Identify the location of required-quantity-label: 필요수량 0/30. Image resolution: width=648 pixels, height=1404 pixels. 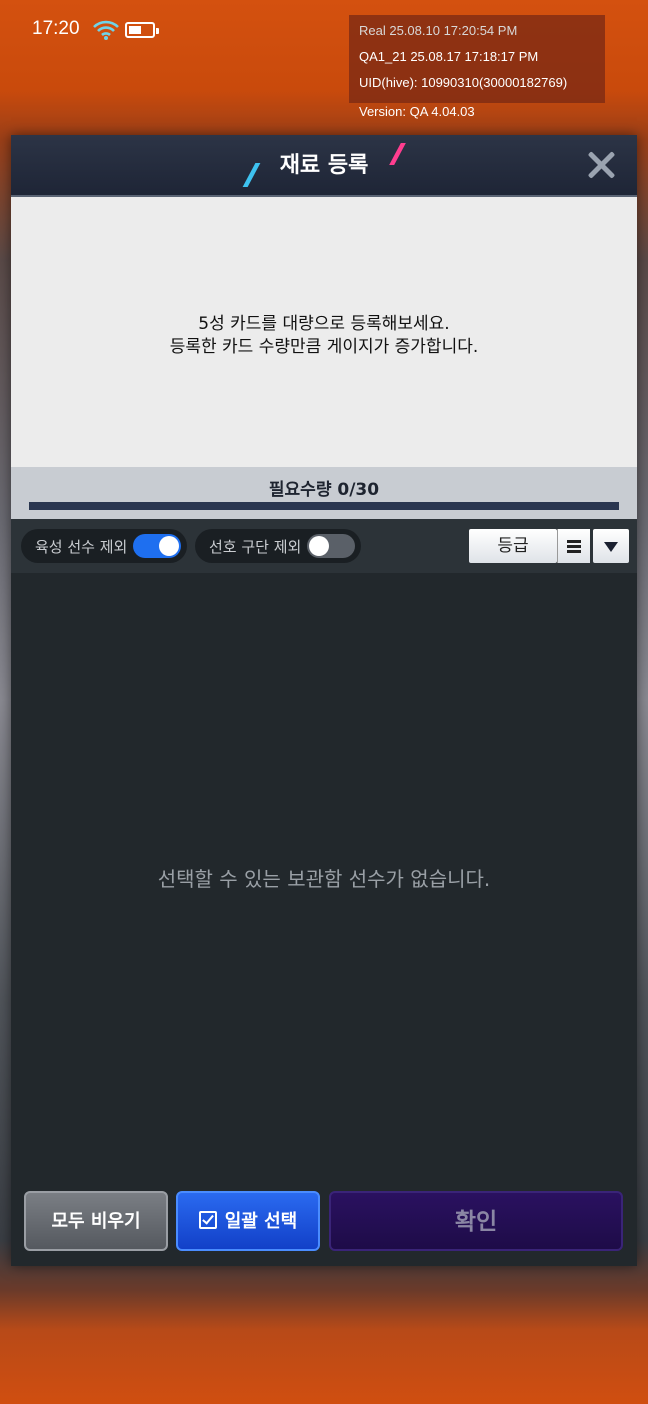
(324, 490).